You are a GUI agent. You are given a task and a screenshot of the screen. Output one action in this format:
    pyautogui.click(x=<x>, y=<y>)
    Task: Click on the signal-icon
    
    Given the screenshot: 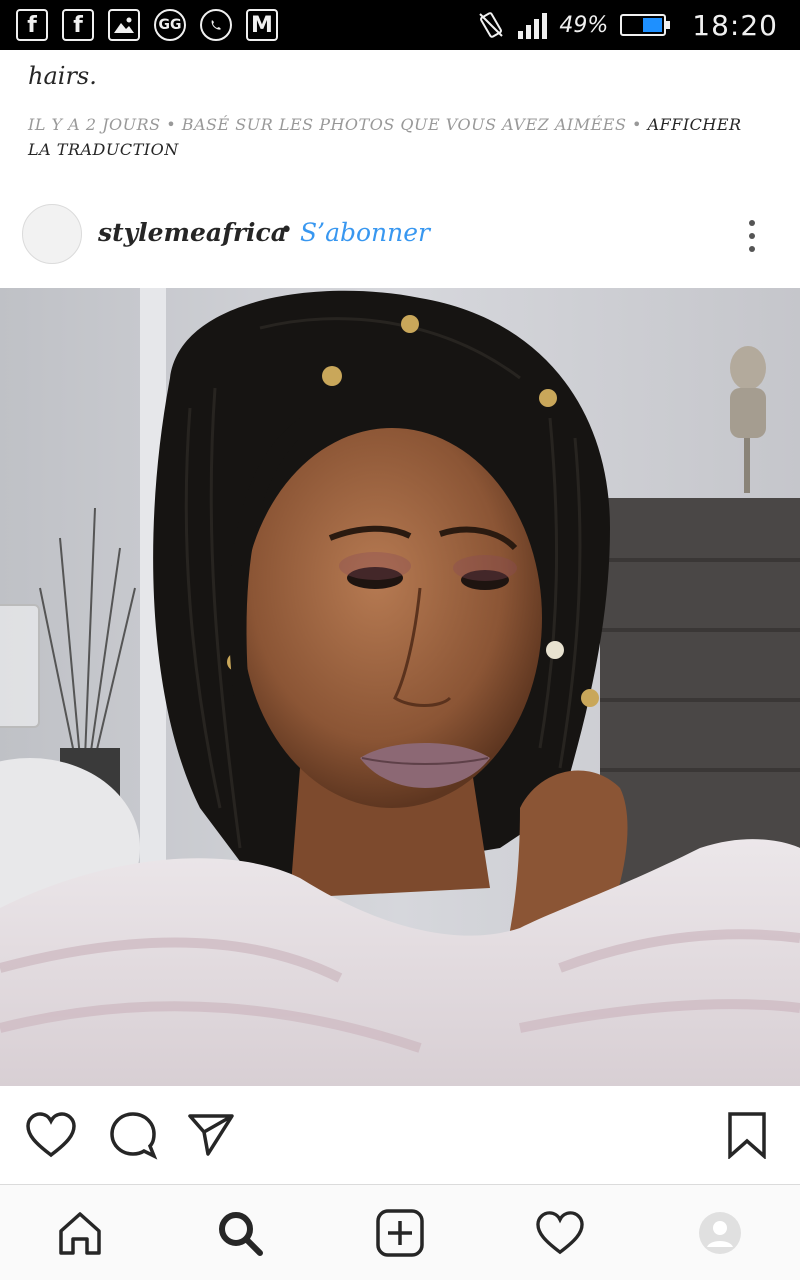 What is the action you would take?
    pyautogui.click(x=533, y=25)
    